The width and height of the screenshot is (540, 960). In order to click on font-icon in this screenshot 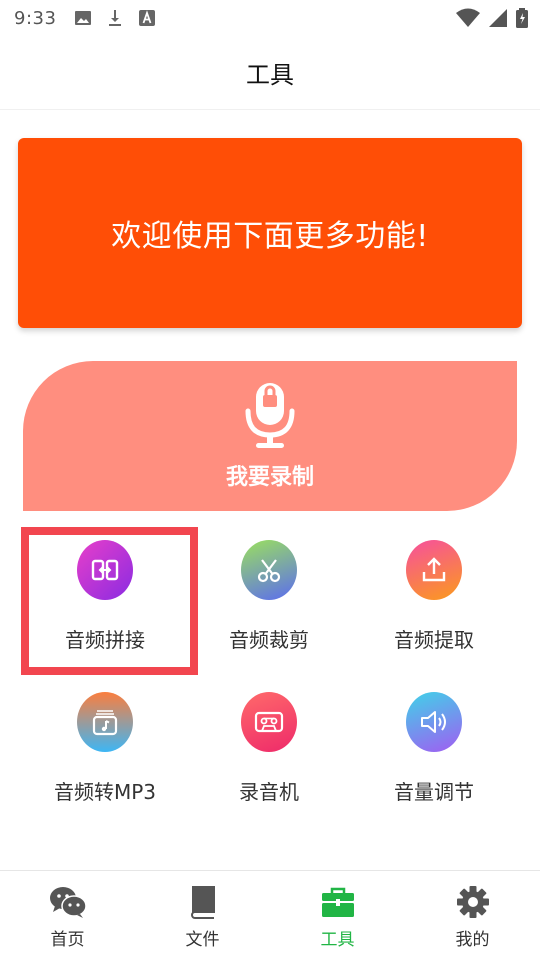, I will do `click(147, 18)`.